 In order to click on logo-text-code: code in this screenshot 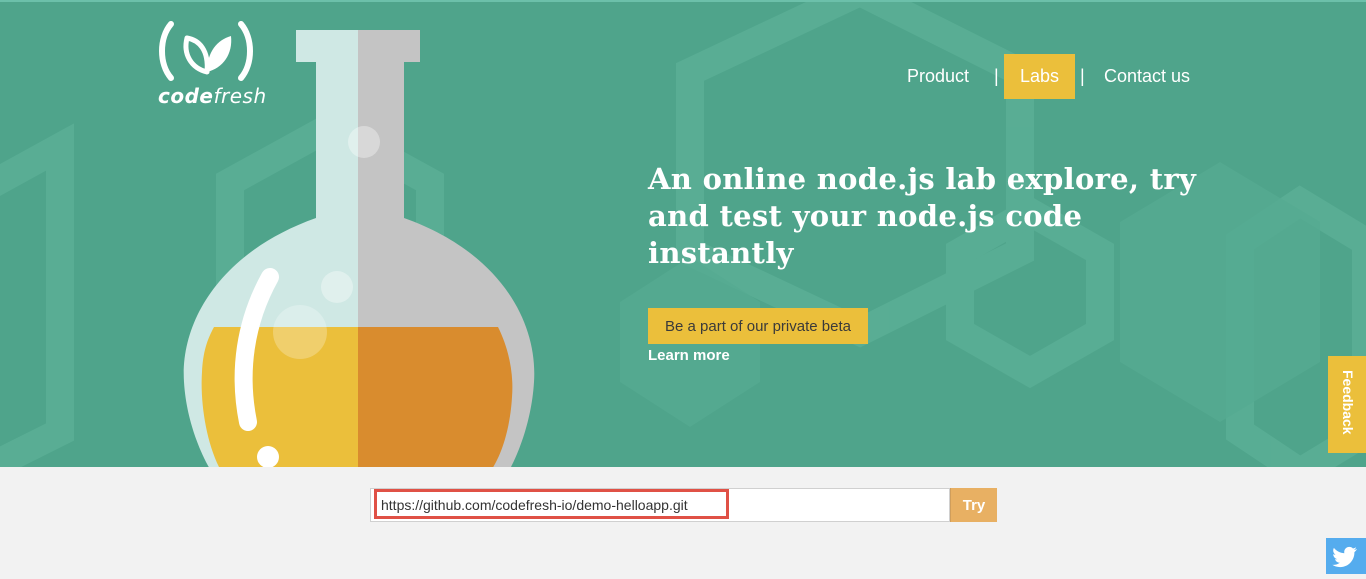, I will do `click(186, 96)`.